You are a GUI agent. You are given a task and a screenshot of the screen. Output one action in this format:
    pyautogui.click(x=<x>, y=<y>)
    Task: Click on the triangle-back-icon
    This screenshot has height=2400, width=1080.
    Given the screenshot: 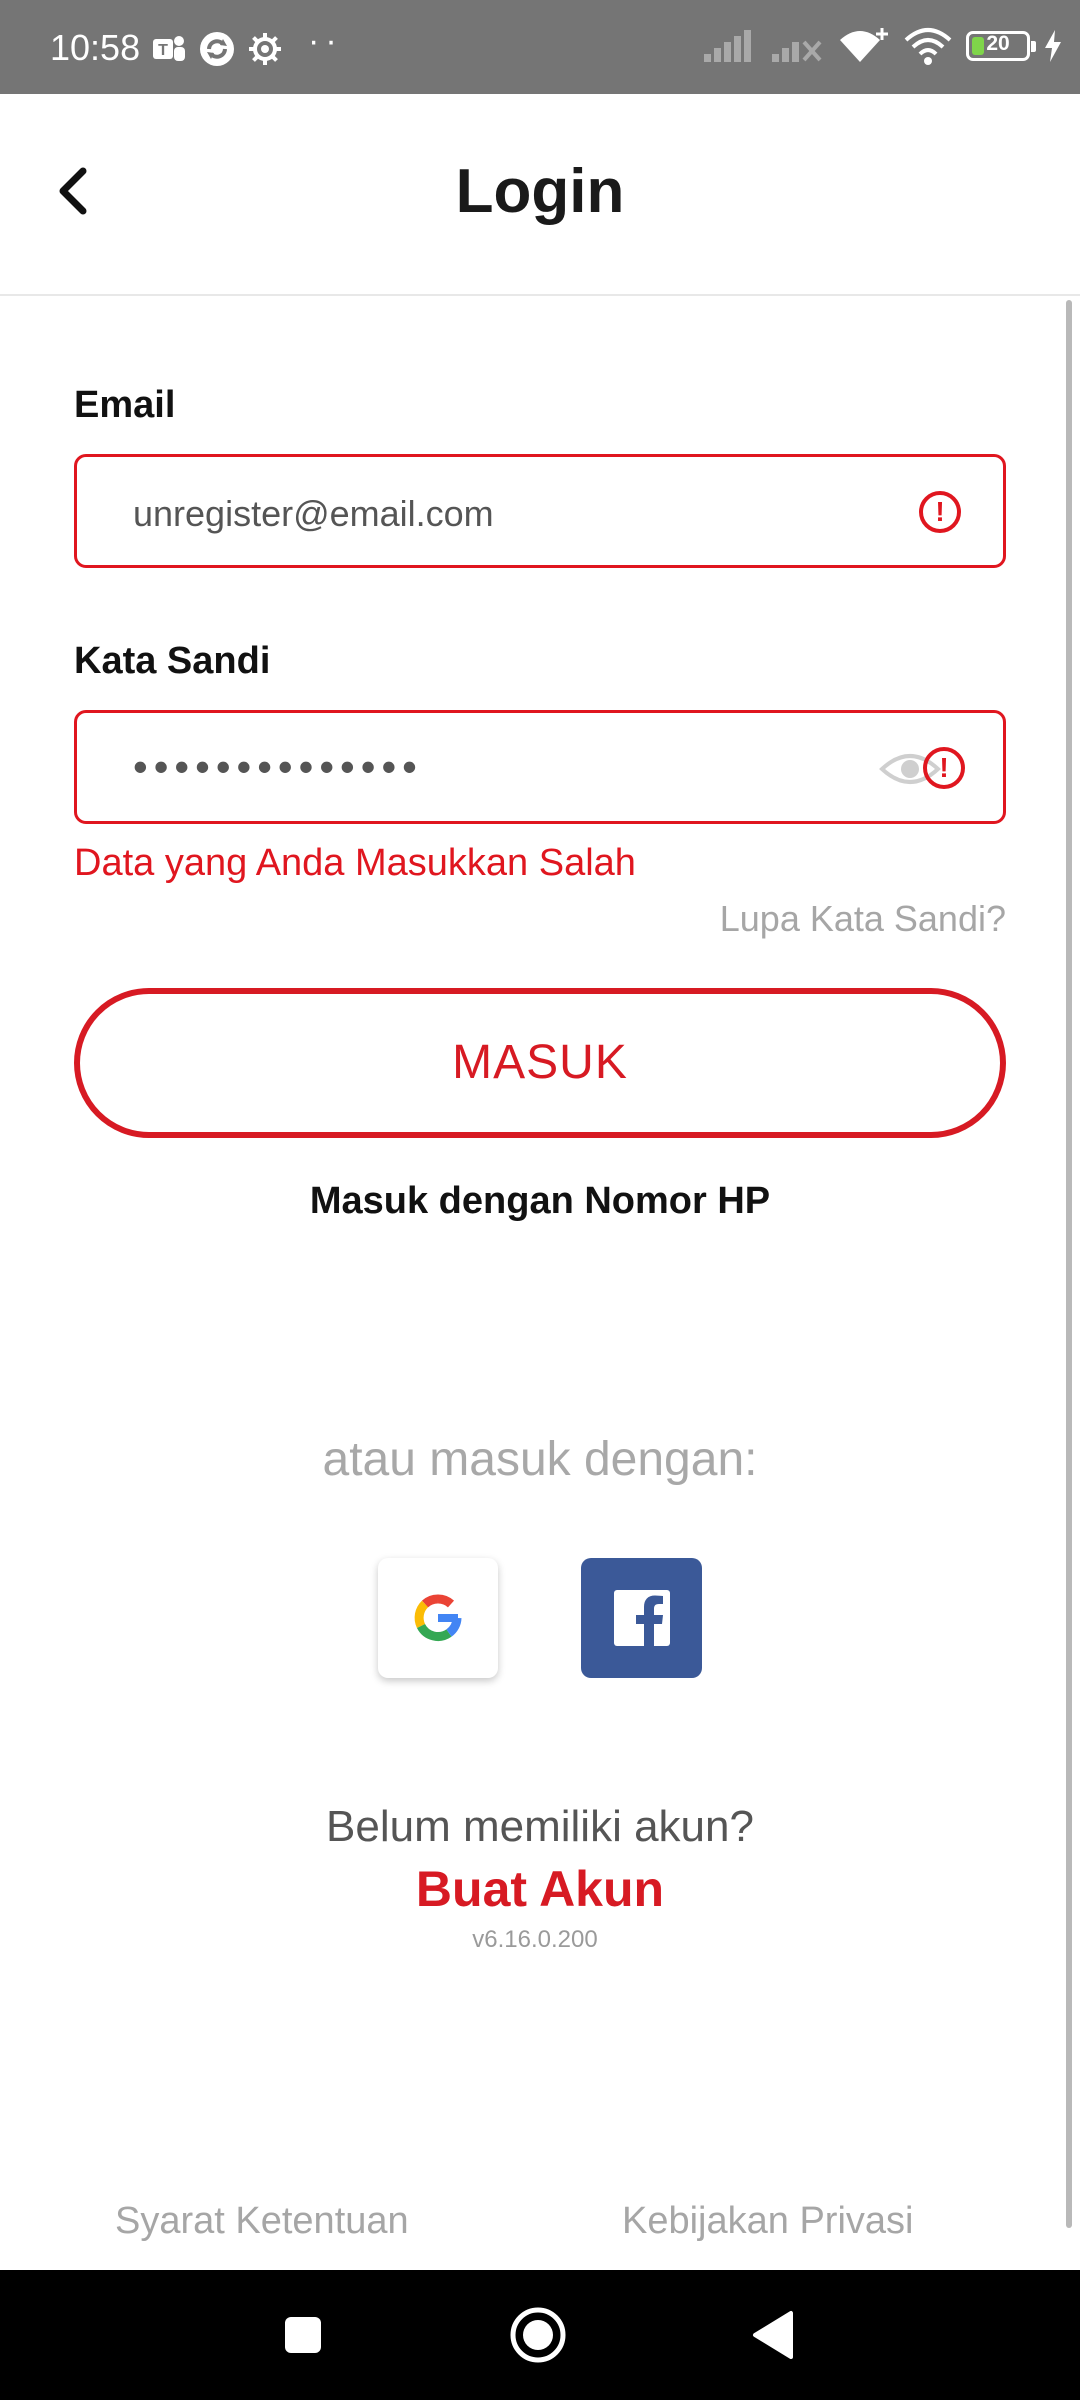 What is the action you would take?
    pyautogui.click(x=773, y=2335)
    